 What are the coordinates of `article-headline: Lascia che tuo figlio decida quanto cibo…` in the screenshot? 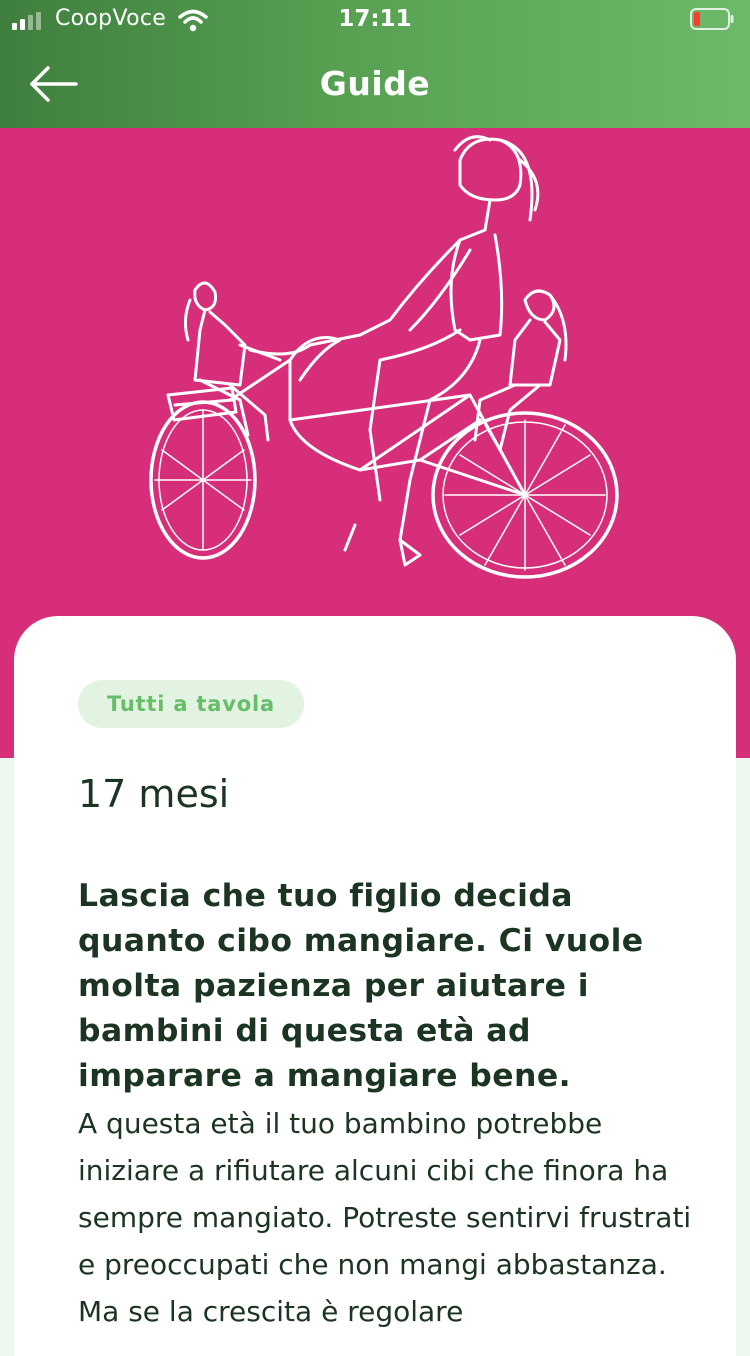 It's located at (361, 986).